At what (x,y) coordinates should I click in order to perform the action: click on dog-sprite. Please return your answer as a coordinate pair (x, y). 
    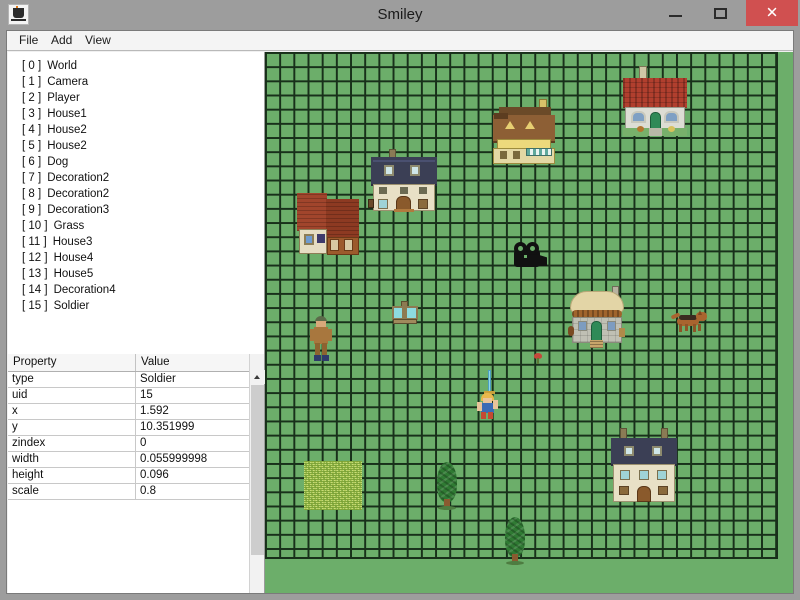
    Looking at the image, I should click on (689, 322).